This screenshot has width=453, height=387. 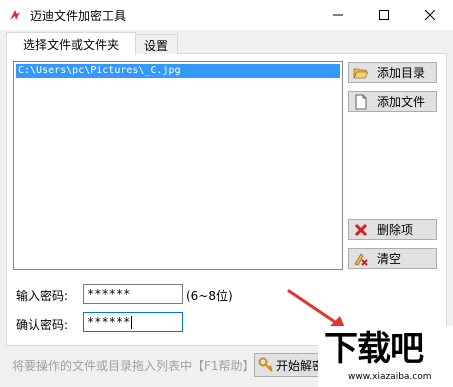 I want to click on start-decrypt-label: 开始解密, so click(x=300, y=365).